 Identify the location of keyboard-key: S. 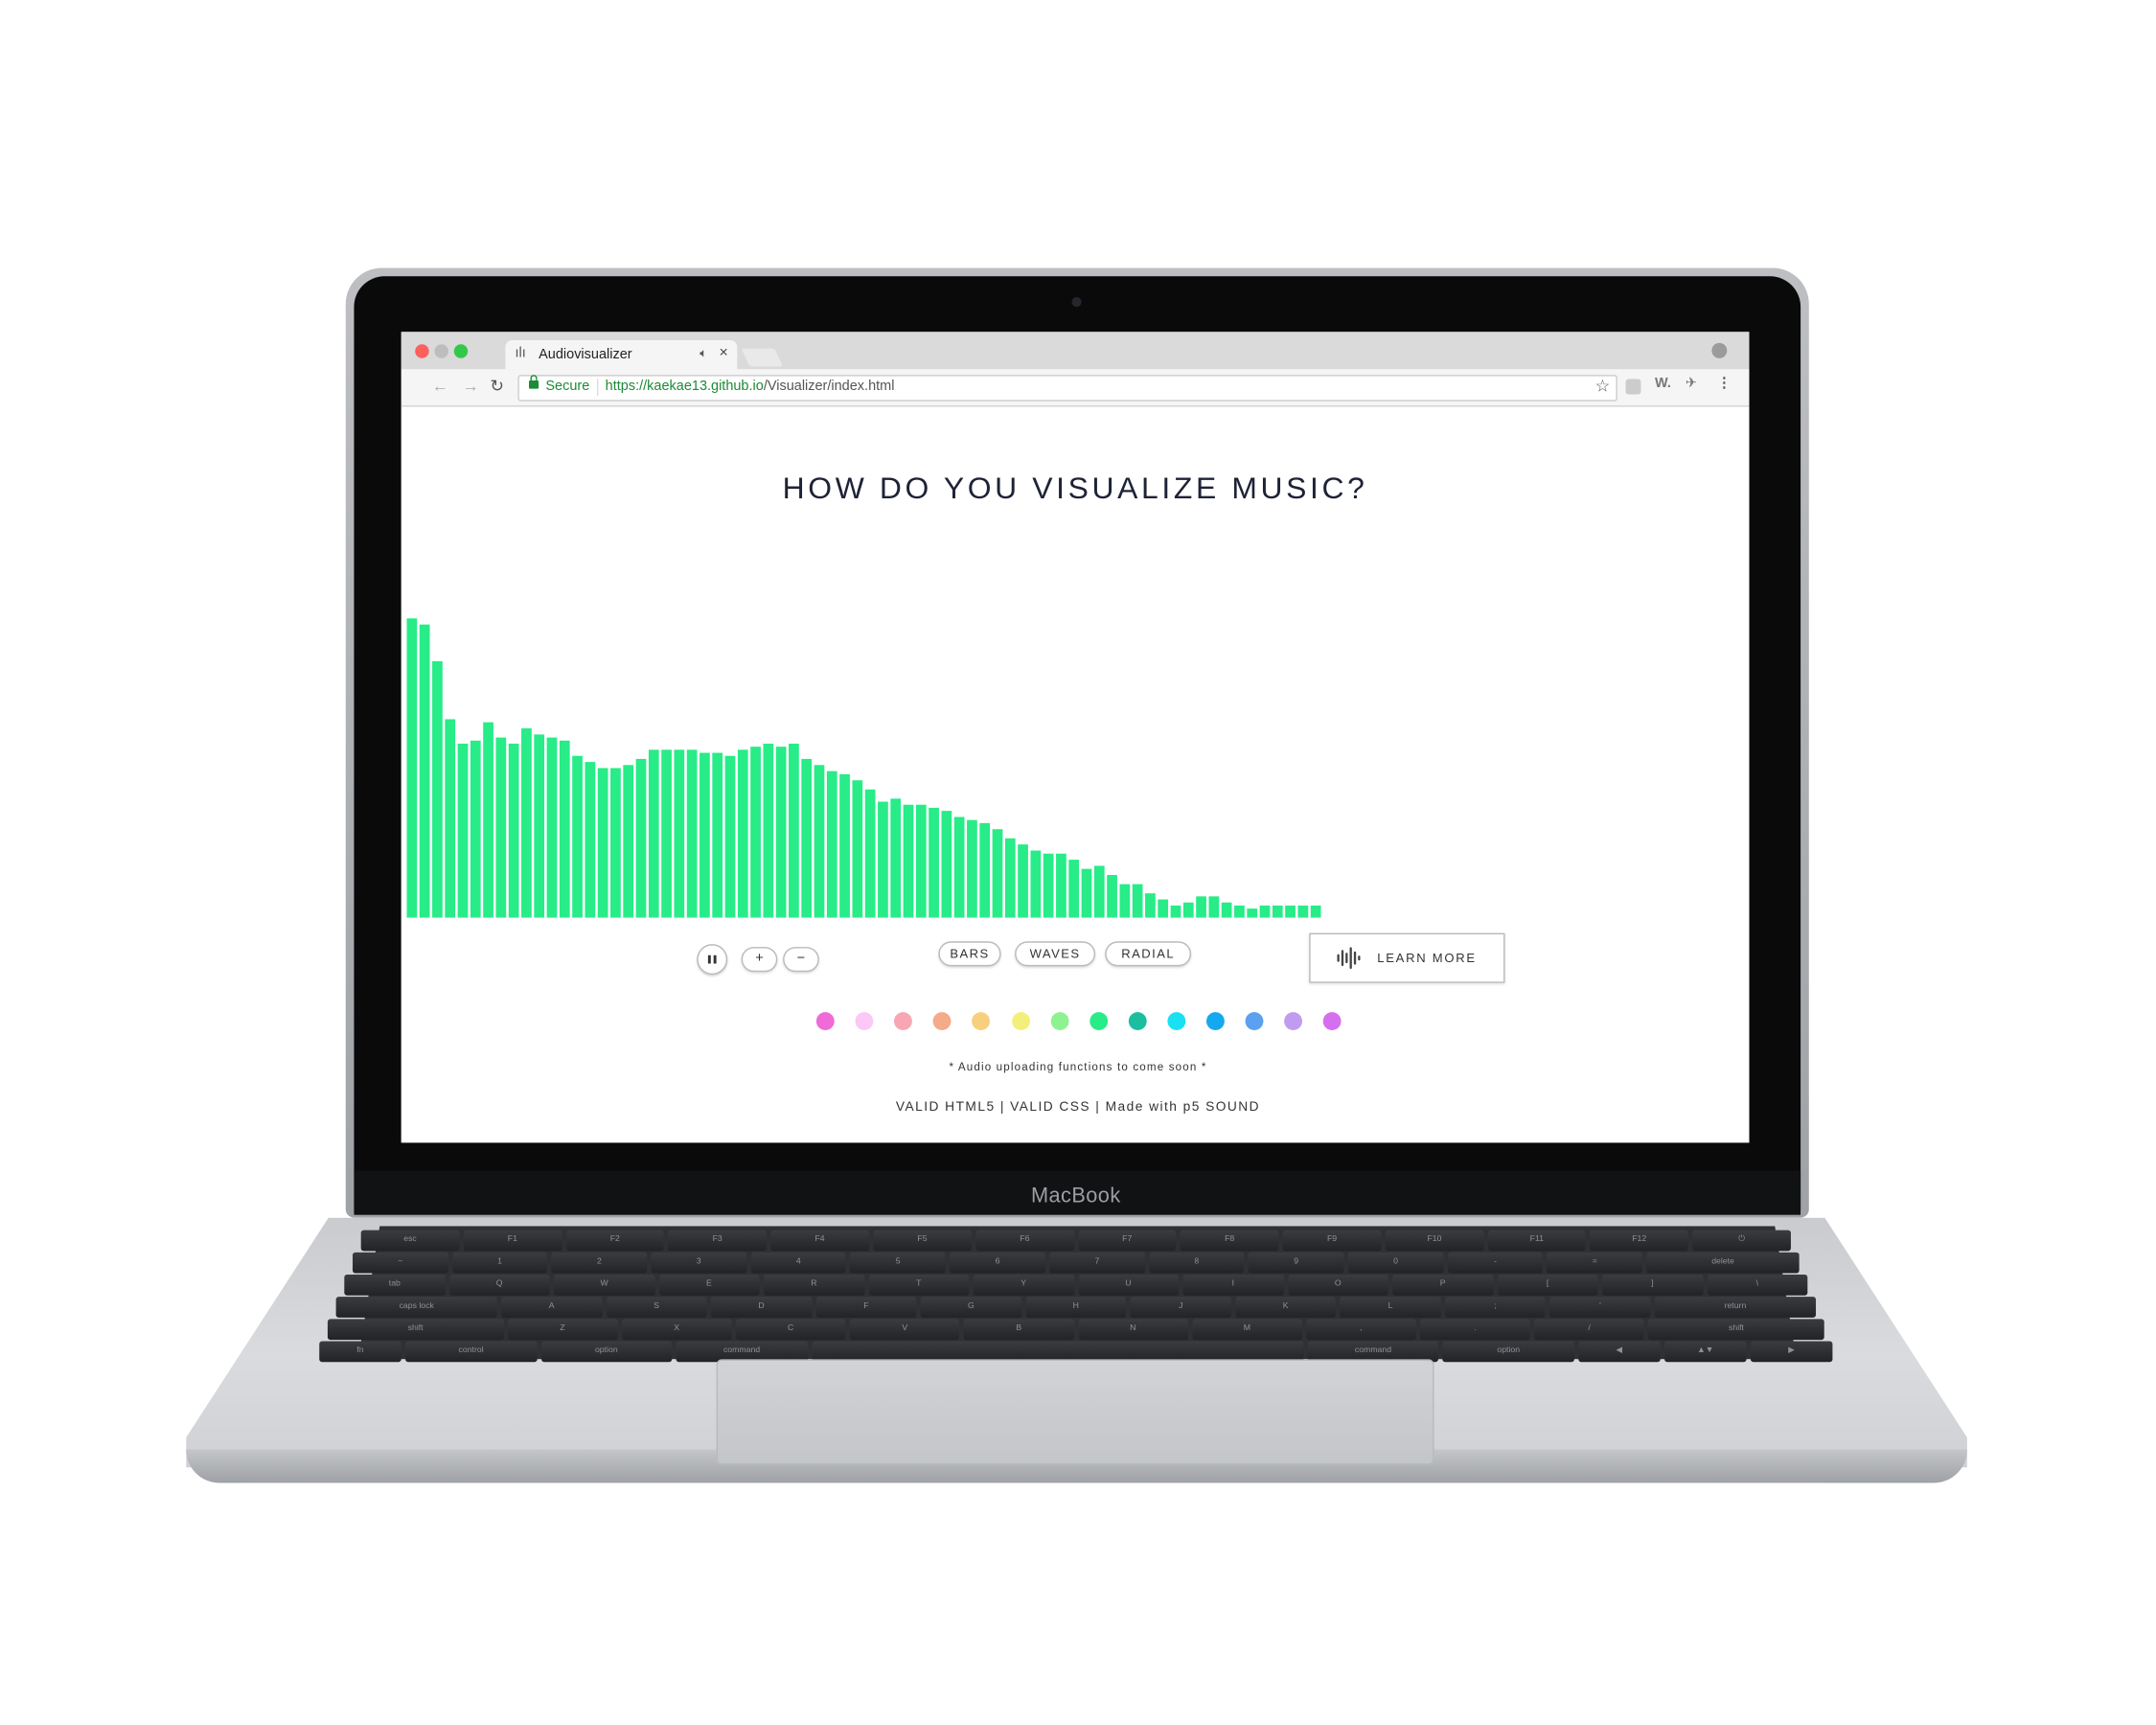
(656, 1307).